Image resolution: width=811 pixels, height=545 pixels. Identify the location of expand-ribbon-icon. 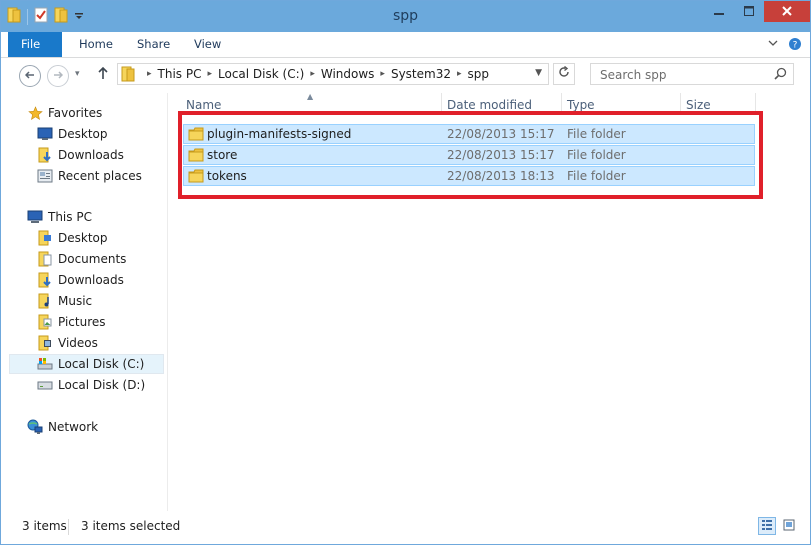
(773, 45).